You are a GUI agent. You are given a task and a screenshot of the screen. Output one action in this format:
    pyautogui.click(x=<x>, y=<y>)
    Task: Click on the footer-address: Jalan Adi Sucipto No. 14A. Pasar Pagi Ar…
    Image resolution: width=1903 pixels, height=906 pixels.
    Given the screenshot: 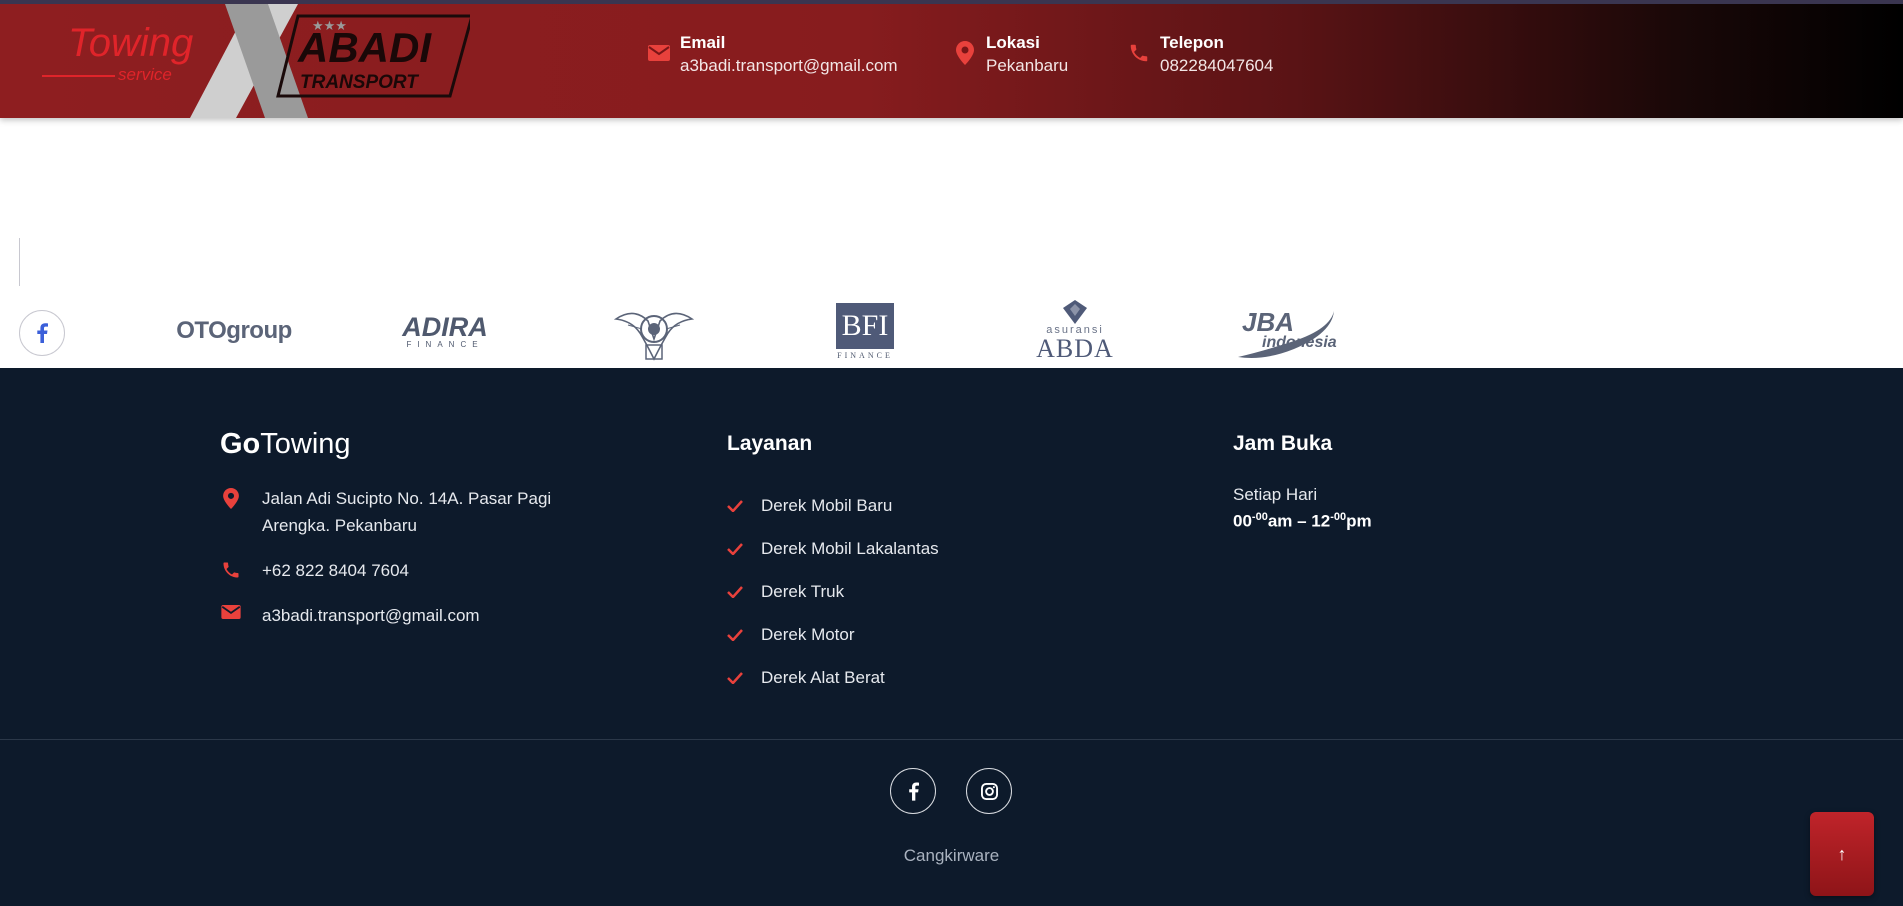 What is the action you would take?
    pyautogui.click(x=430, y=512)
    